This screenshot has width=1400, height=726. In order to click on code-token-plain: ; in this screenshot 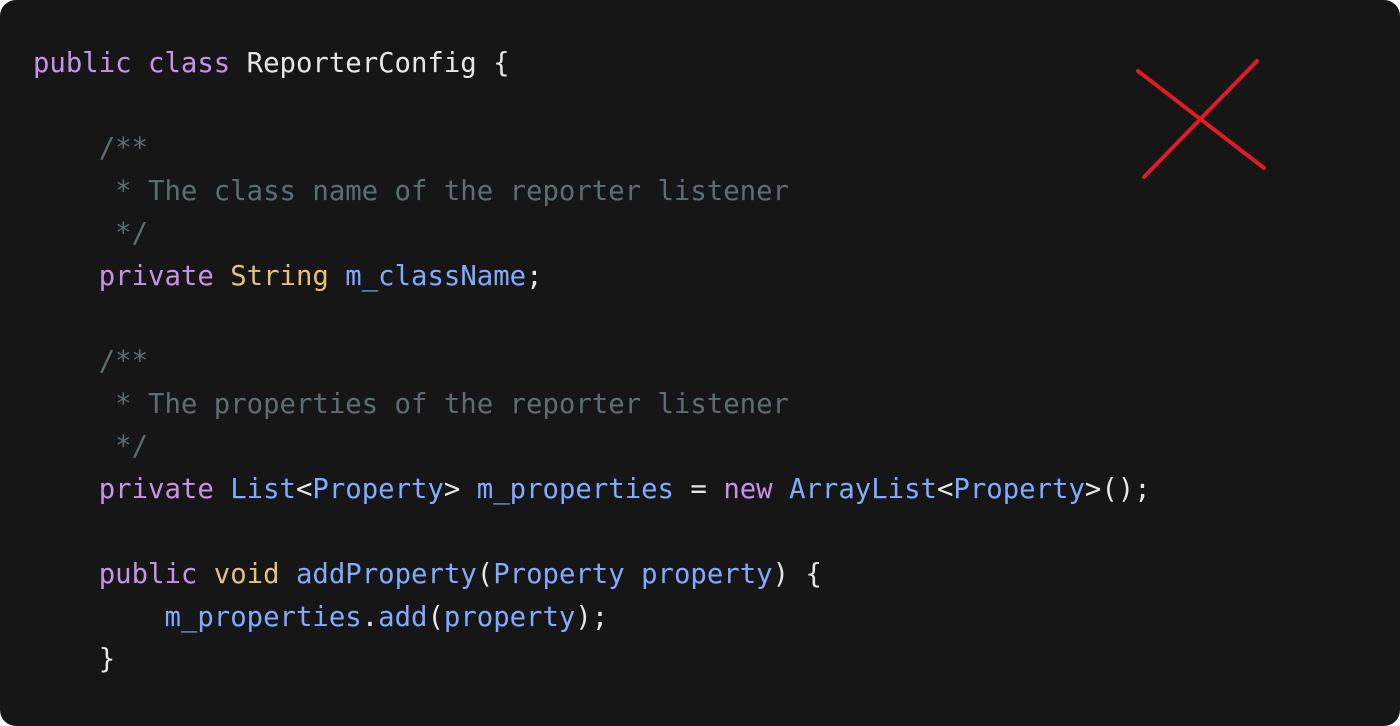, I will do `click(534, 276)`.